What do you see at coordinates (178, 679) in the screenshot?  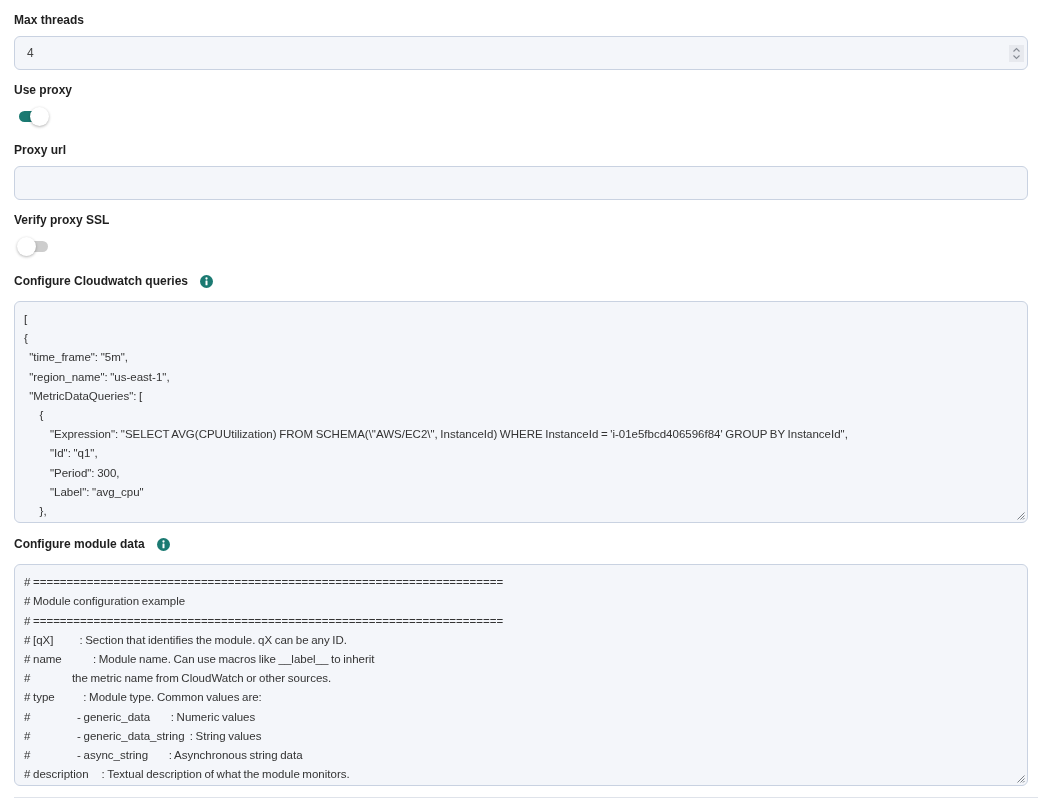 I see `code-line: # the metric name from CloudWatch or other sources.` at bounding box center [178, 679].